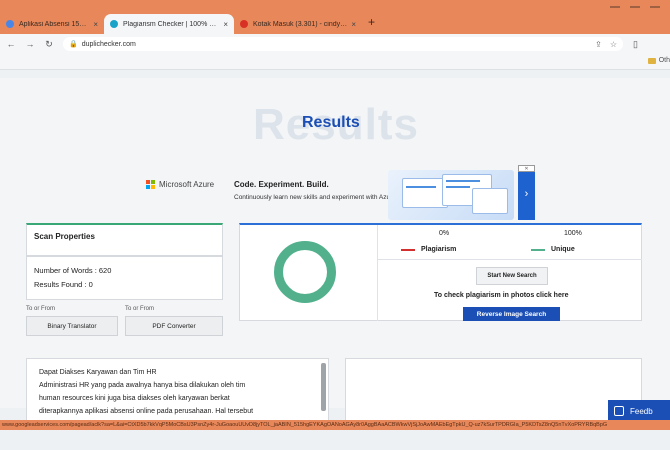 This screenshot has height=450, width=670. Describe the element at coordinates (573, 233) in the screenshot. I see `unique-percent: 100%` at that location.